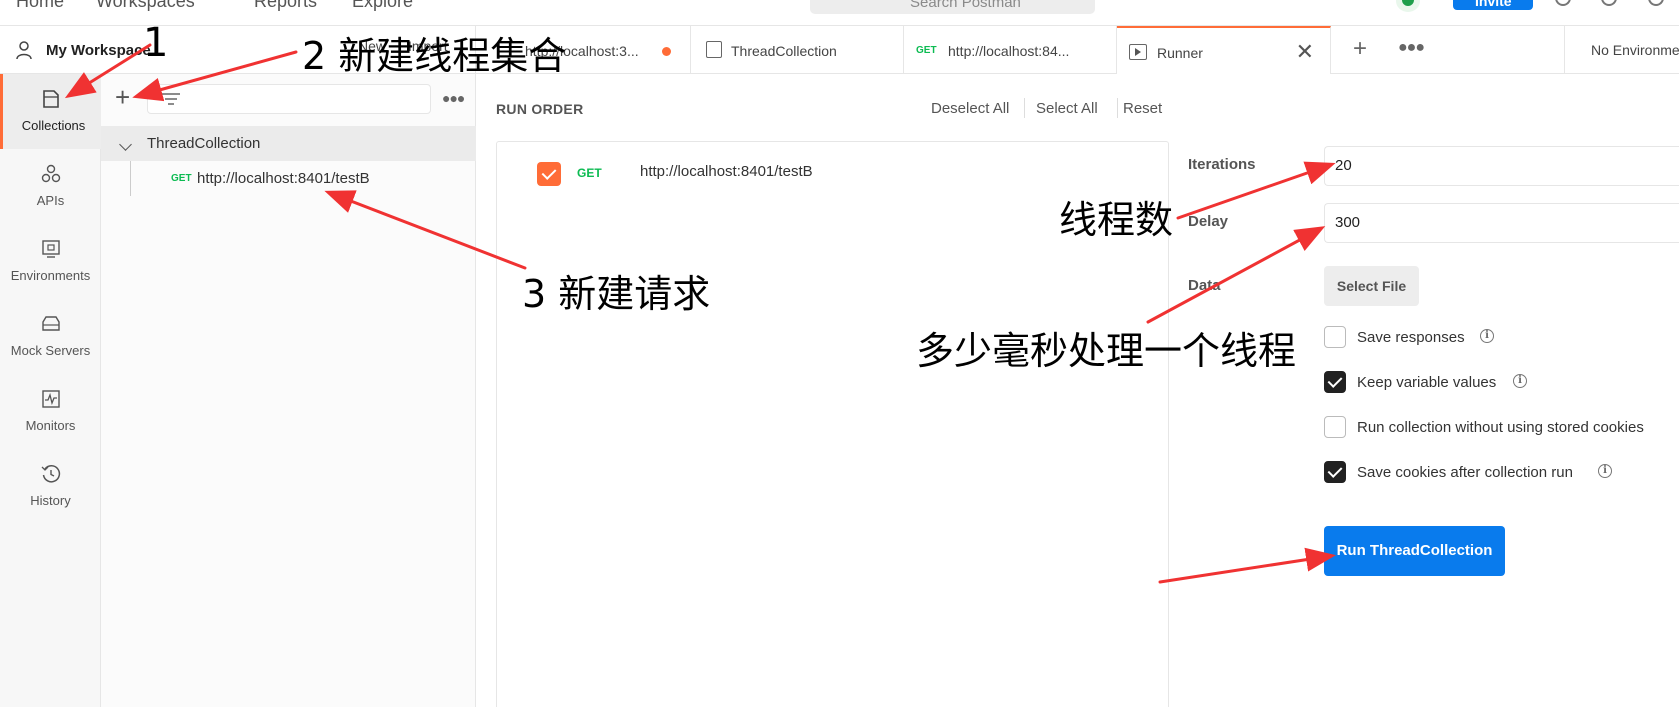  I want to click on invite-button: Invite, so click(1493, 5).